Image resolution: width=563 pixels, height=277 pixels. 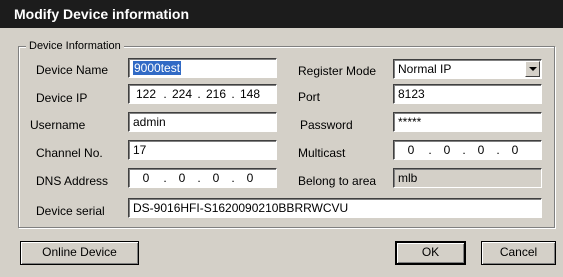 What do you see at coordinates (430, 253) in the screenshot?
I see `ok-button: OK` at bounding box center [430, 253].